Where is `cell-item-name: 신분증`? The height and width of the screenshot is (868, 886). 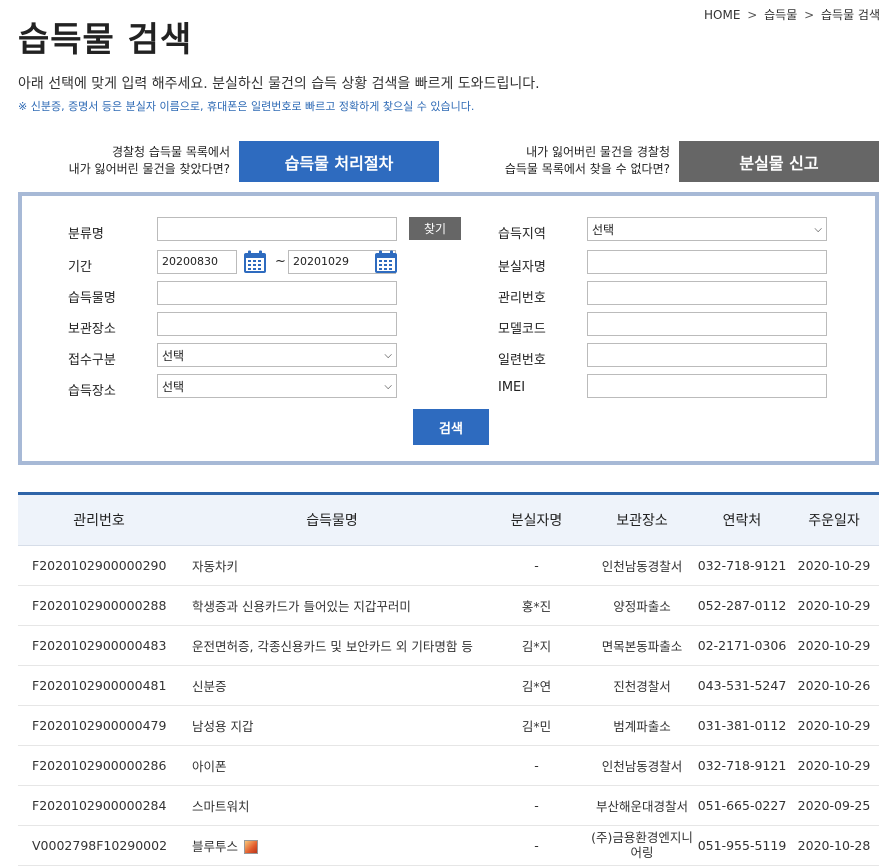
cell-item-name: 신분증 is located at coordinates (332, 685).